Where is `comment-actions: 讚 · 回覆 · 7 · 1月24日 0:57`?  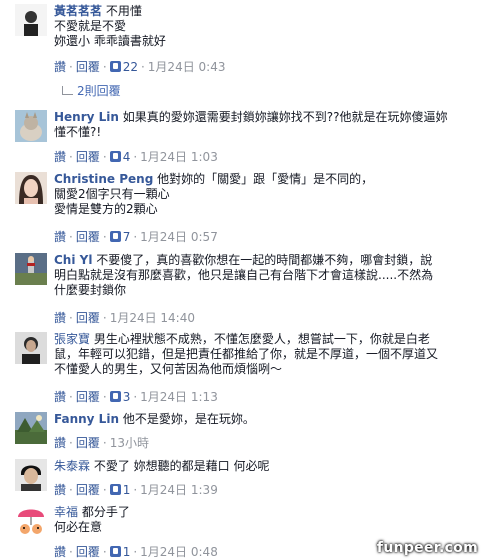 comment-actions: 讚 · 回覆 · 7 · 1月24日 0:57 is located at coordinates (136, 237).